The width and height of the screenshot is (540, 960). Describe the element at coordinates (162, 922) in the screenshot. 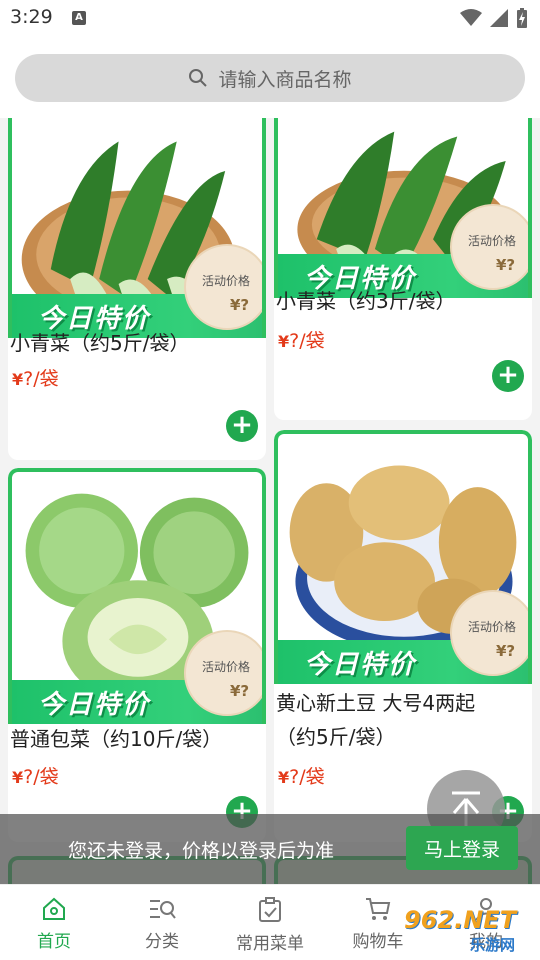

I see `nav-item-category: 分类` at that location.